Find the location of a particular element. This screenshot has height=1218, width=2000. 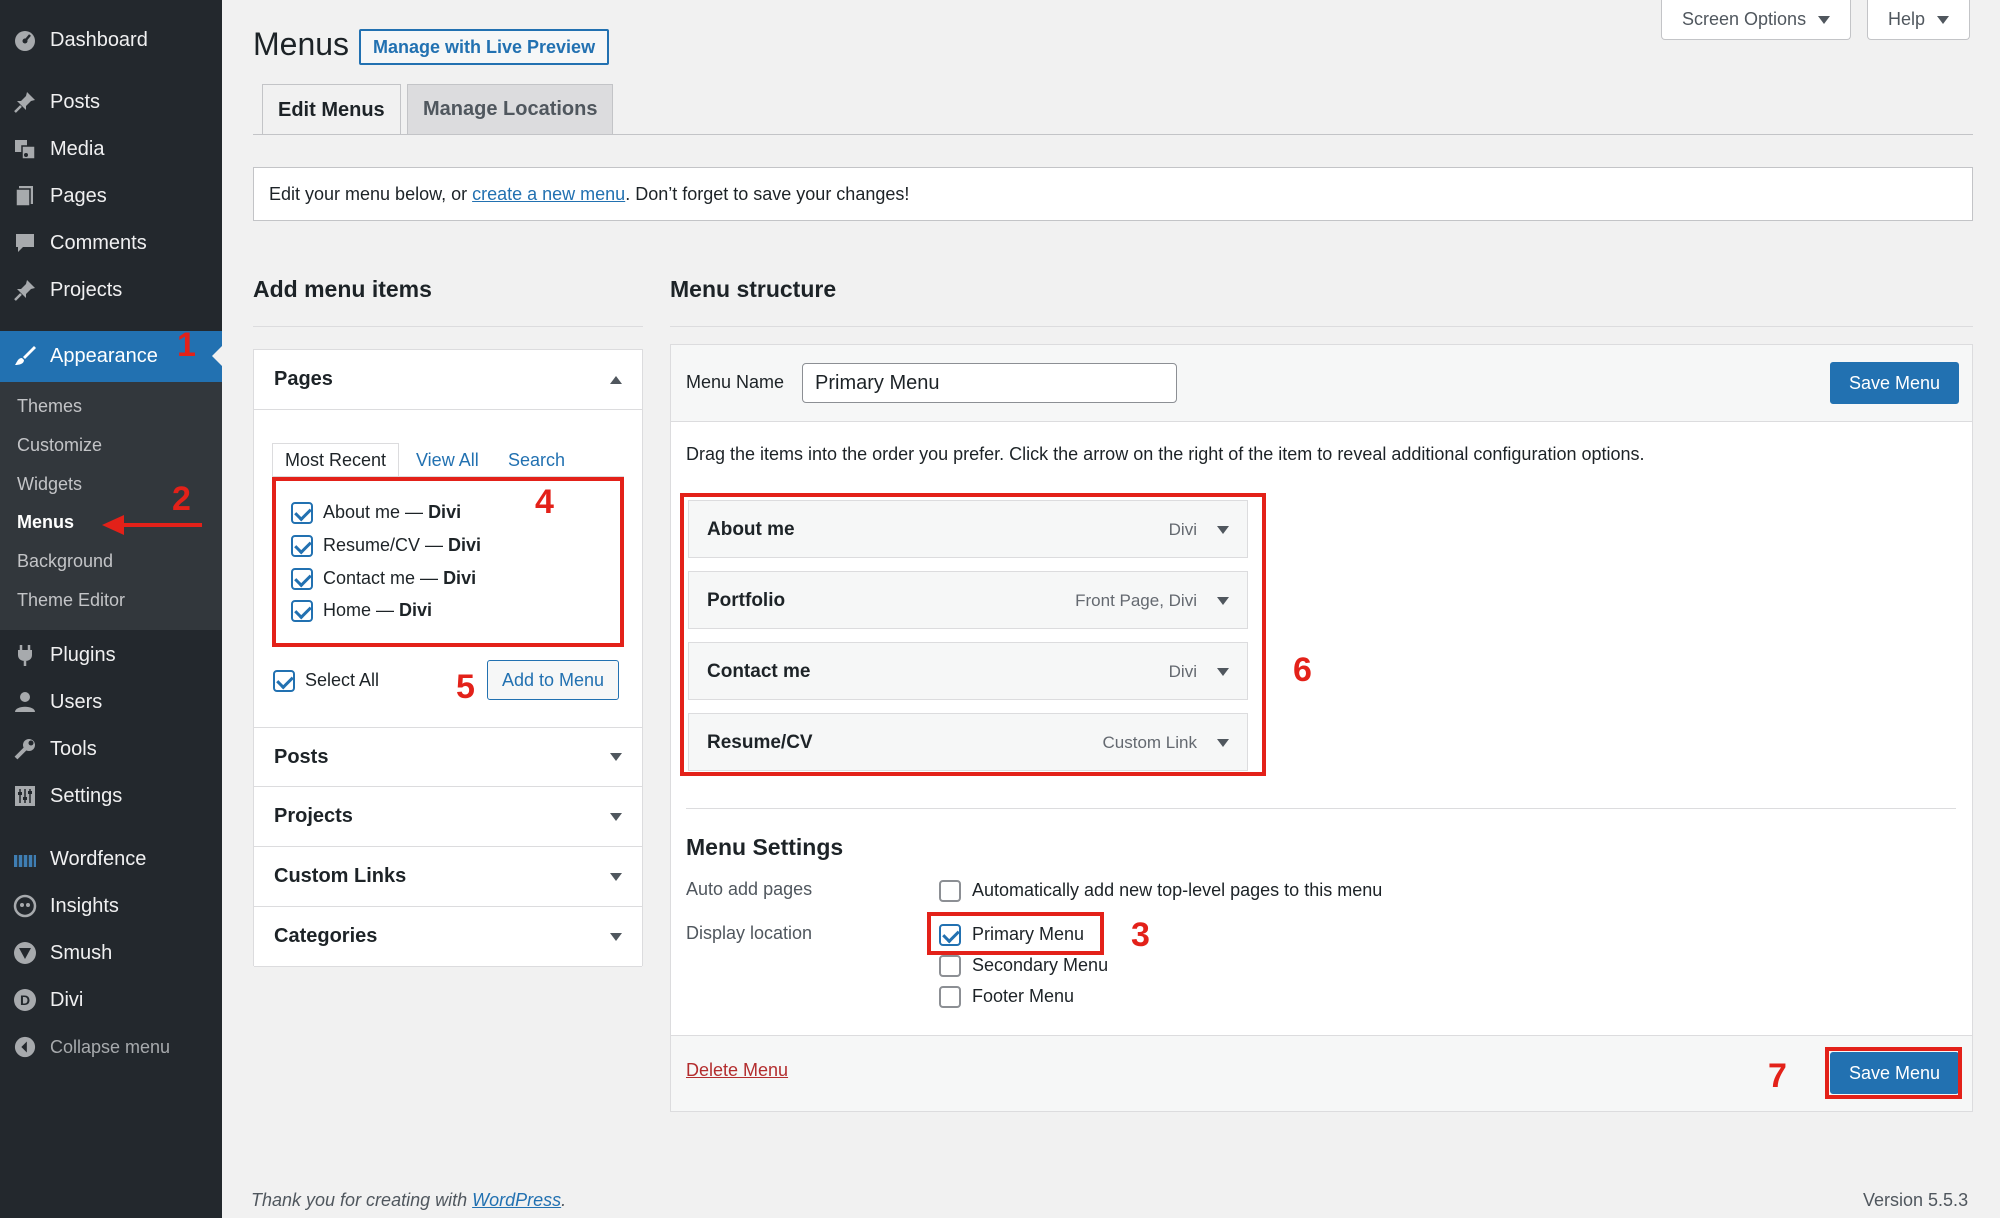

create-new-menu-link: create a new menu is located at coordinates (548, 194).